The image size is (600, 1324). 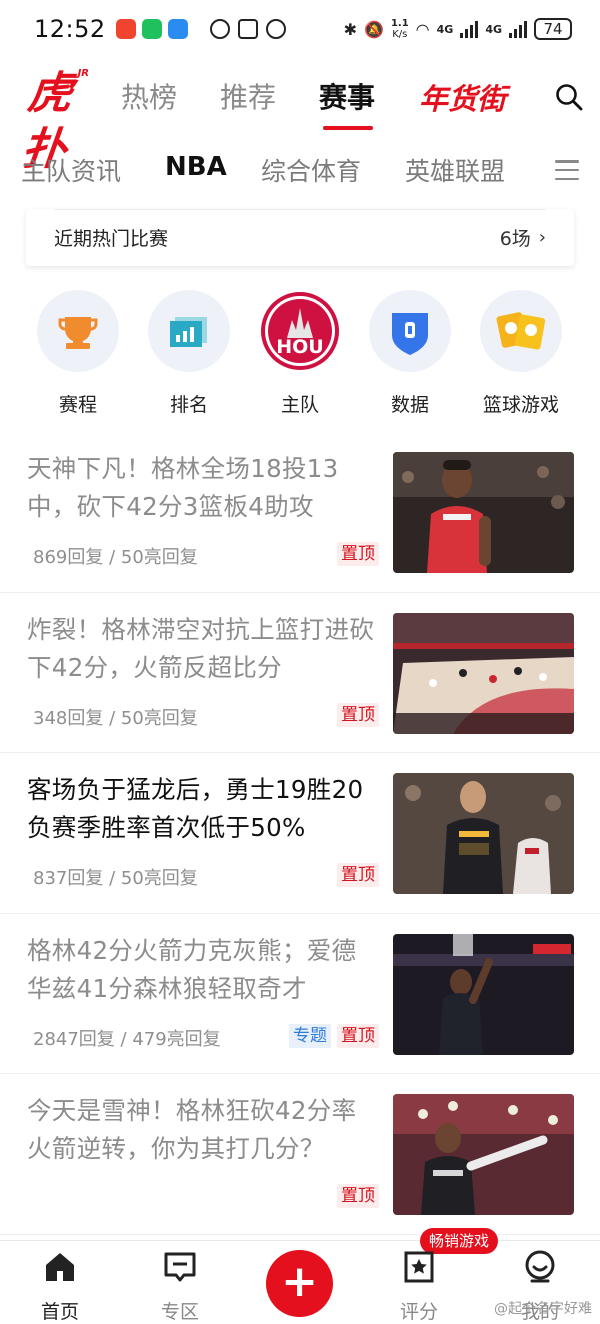 What do you see at coordinates (409, 405) in the screenshot?
I see `quick-entry-label: 数据` at bounding box center [409, 405].